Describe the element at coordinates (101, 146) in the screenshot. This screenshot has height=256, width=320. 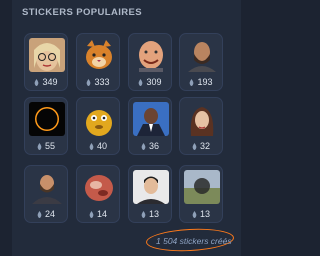
I see `usage-count-value: 40` at that location.